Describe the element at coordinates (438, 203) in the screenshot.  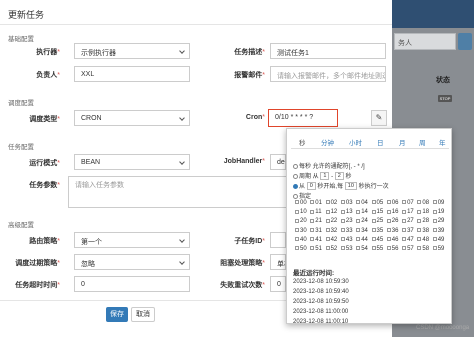
I see `second-checkbox-09: 09` at that location.